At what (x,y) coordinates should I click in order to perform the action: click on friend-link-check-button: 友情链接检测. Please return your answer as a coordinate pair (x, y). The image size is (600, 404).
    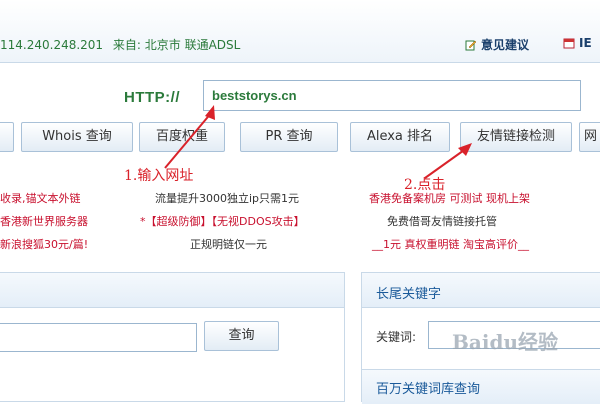
    Looking at the image, I should click on (516, 137).